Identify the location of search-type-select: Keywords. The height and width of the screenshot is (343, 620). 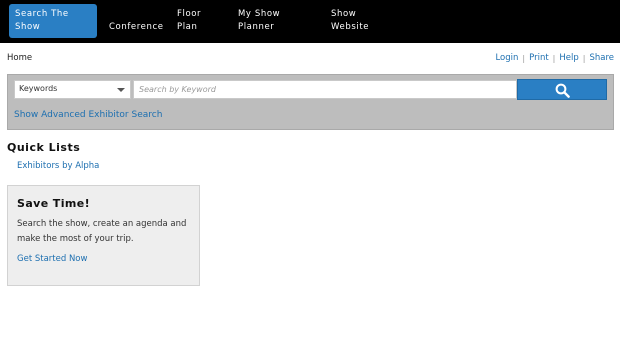
(72, 89).